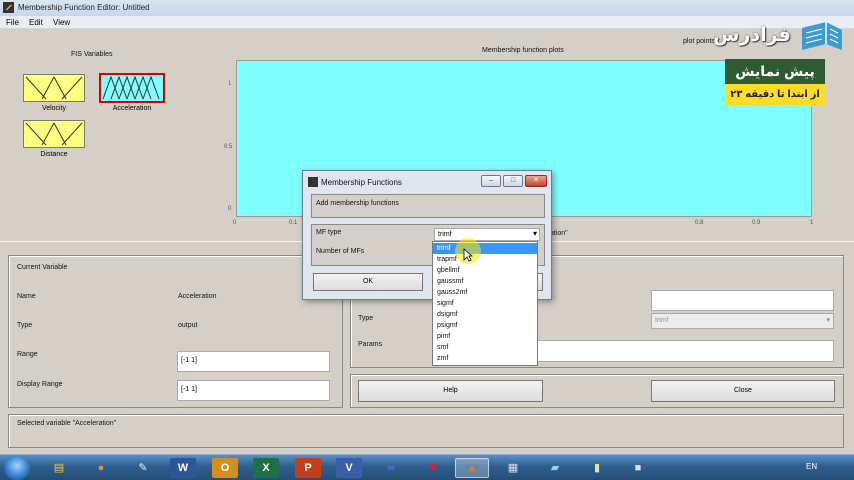  Describe the element at coordinates (448, 270) in the screenshot. I see `dropdown-option-gbellmf: gbellmf` at that location.